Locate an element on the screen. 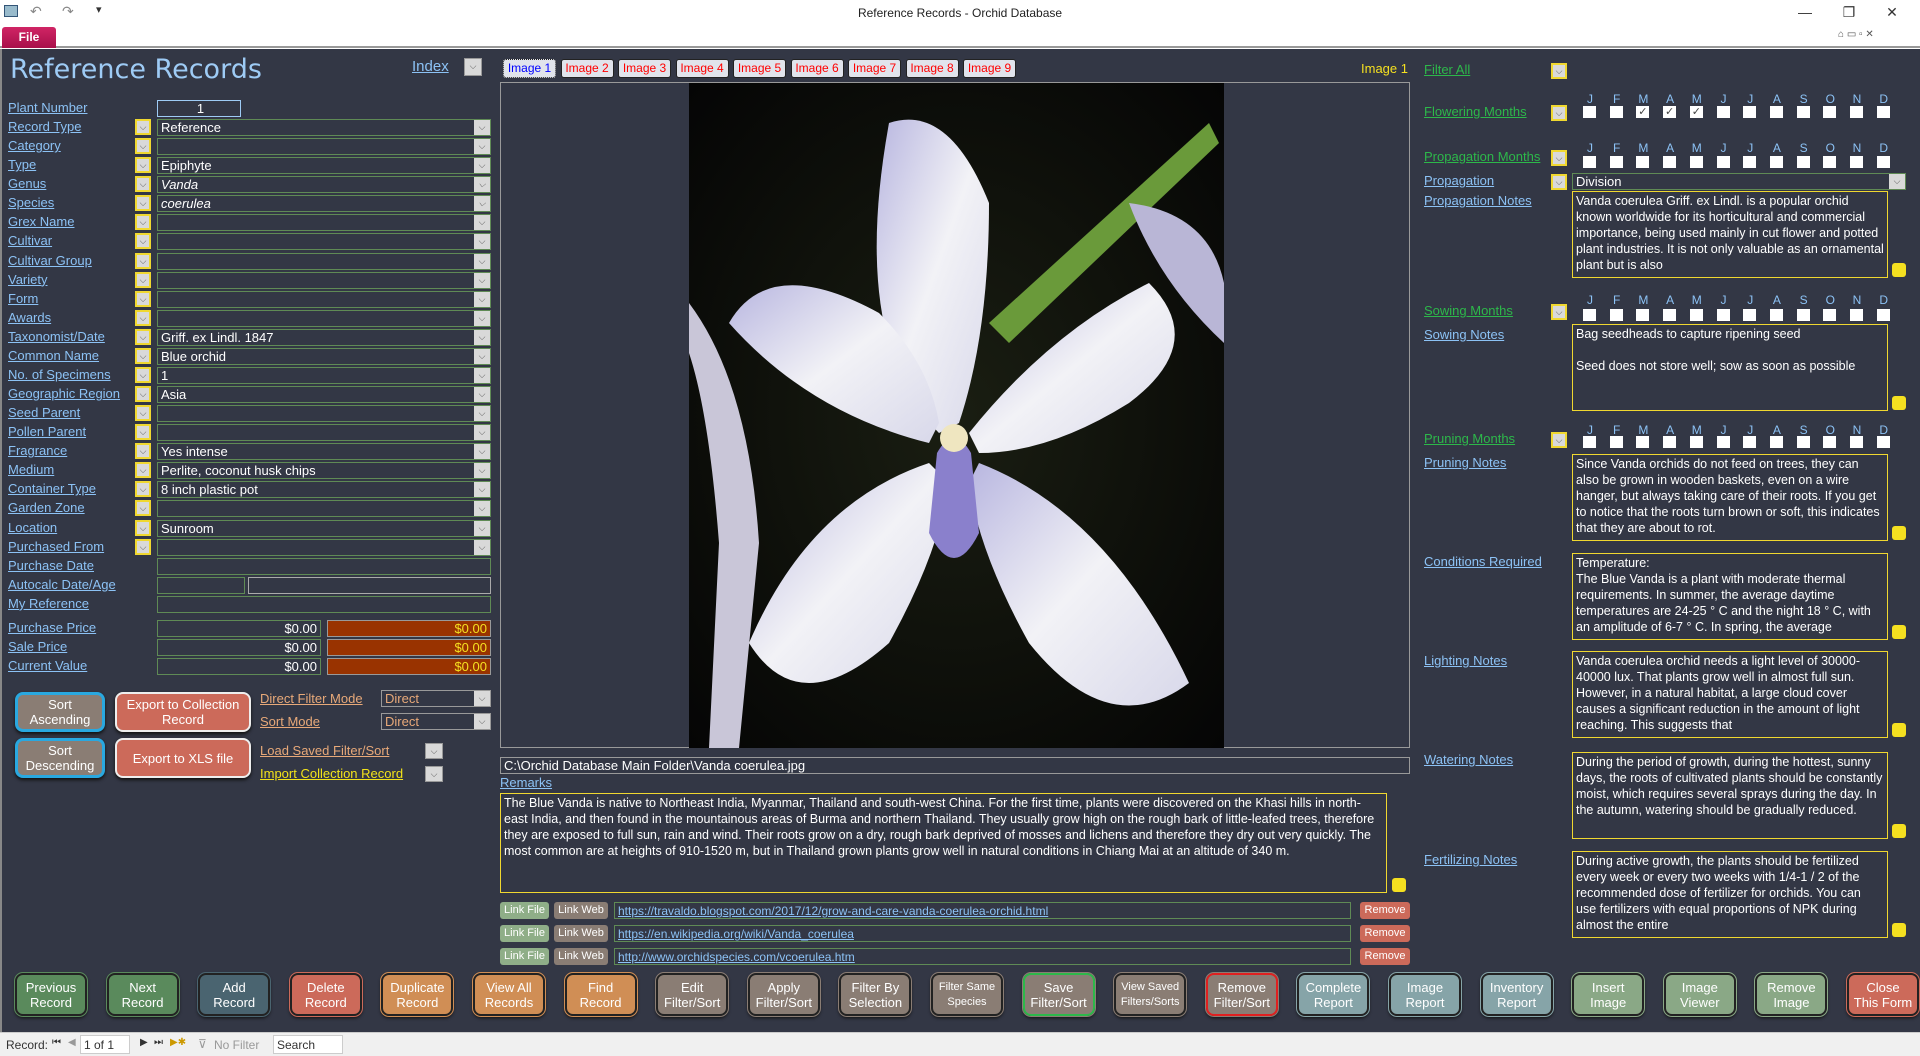 The height and width of the screenshot is (1056, 1920). type-combo: Epiphyte ⌵ is located at coordinates (324, 166).